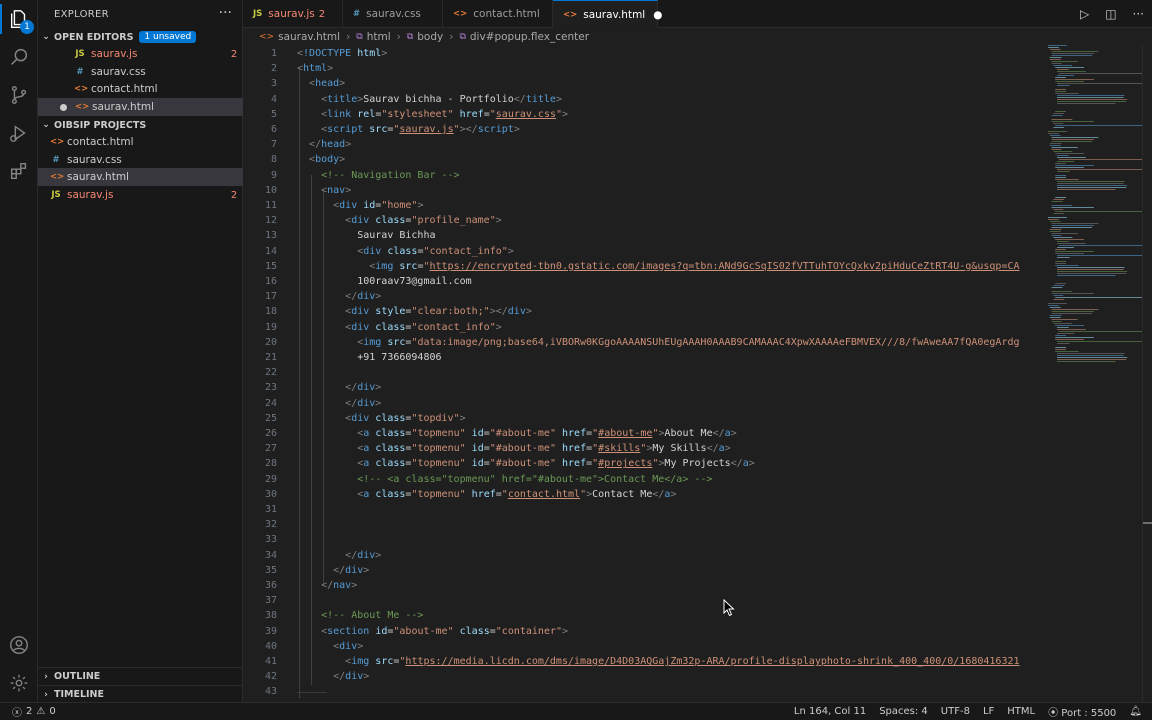 This screenshot has height=720, width=1152. What do you see at coordinates (140, 37) in the screenshot?
I see `open-editors-header: ⌄ OPEN EDITORS 1 unsaved` at bounding box center [140, 37].